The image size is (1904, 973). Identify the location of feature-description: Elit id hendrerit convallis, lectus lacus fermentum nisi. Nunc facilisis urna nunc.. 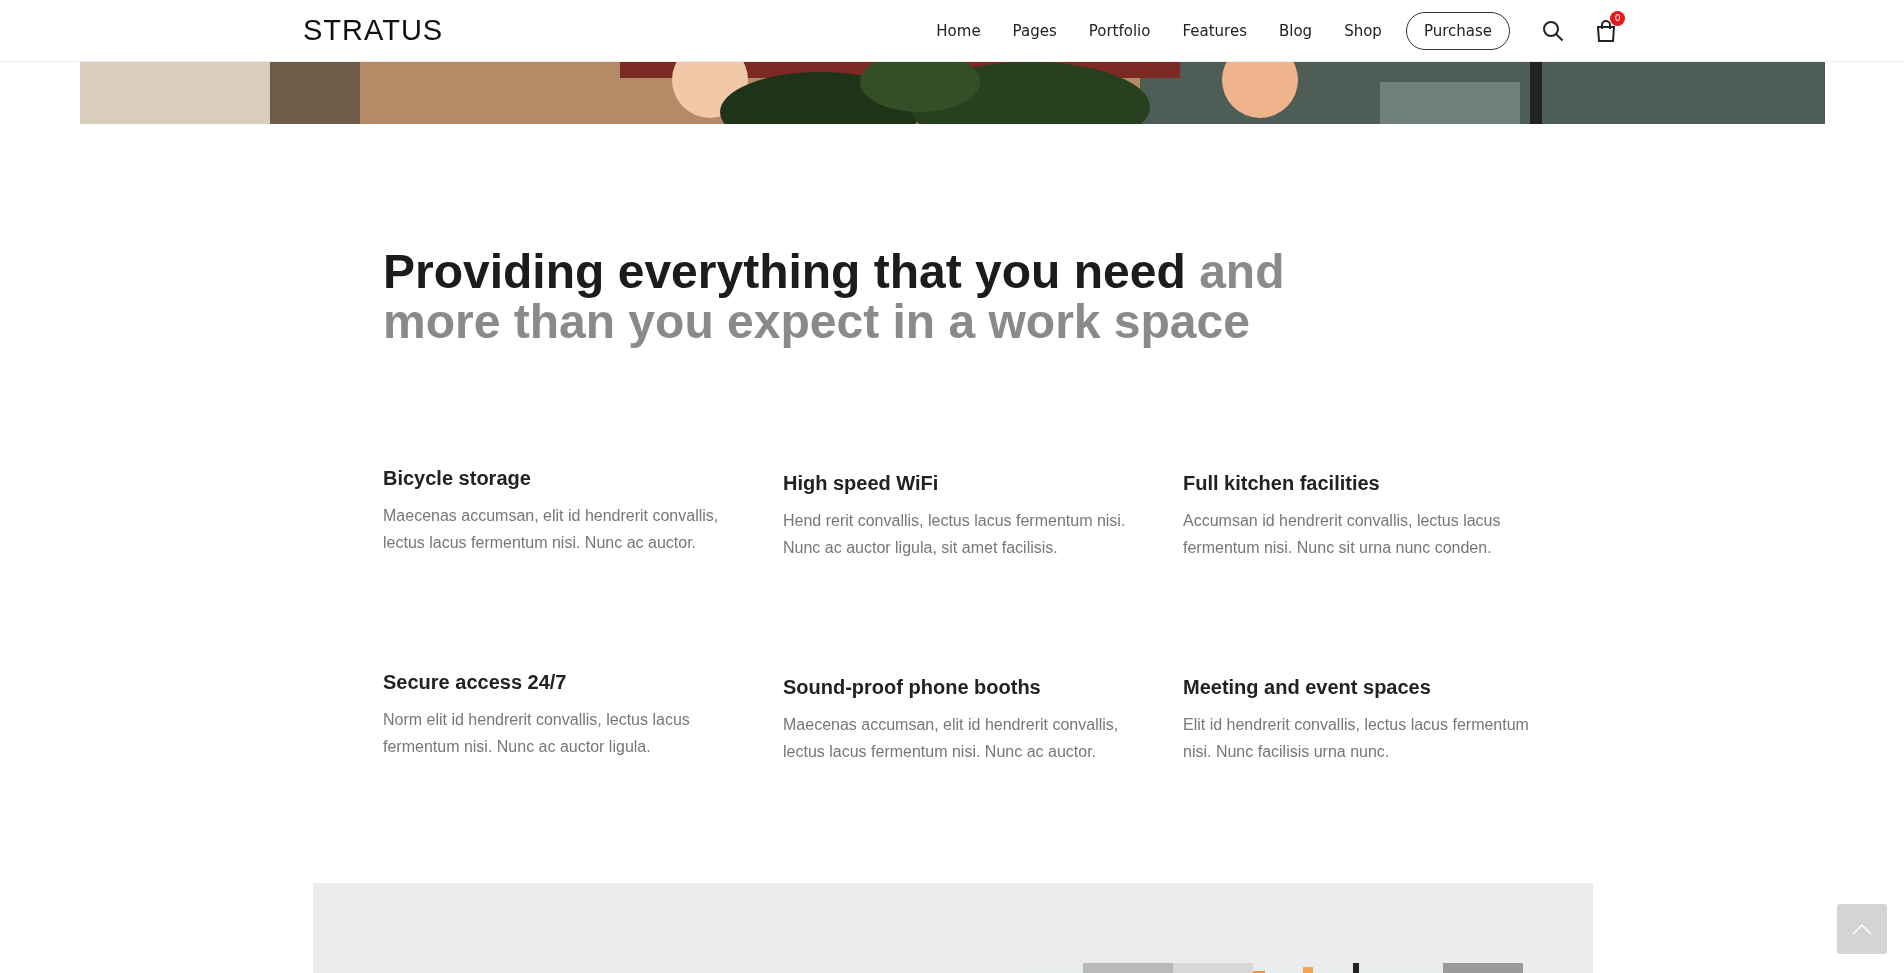
(1356, 738).